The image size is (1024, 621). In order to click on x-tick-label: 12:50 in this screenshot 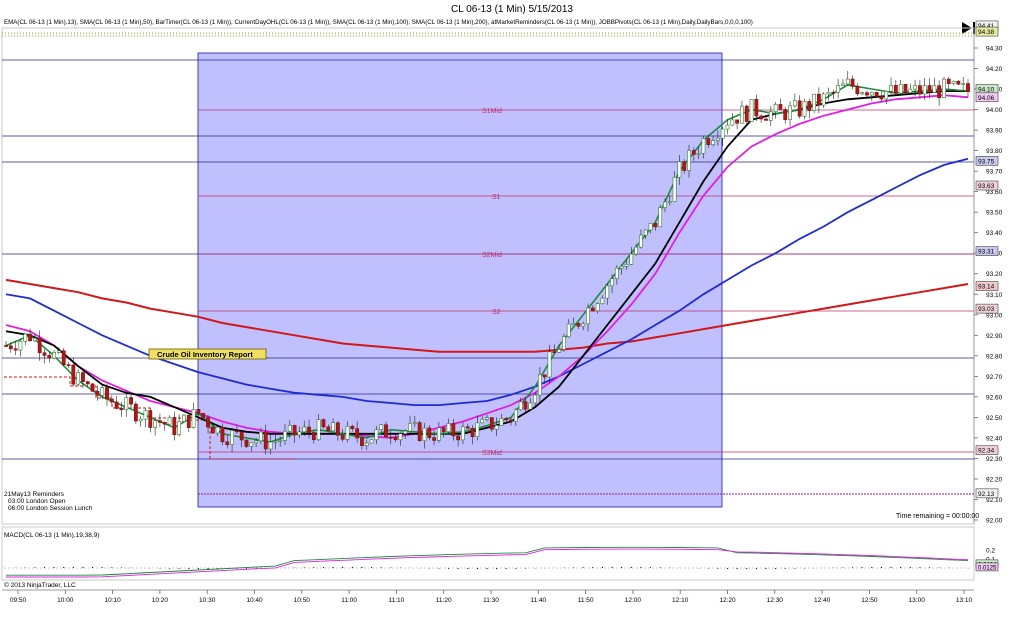, I will do `click(869, 600)`.